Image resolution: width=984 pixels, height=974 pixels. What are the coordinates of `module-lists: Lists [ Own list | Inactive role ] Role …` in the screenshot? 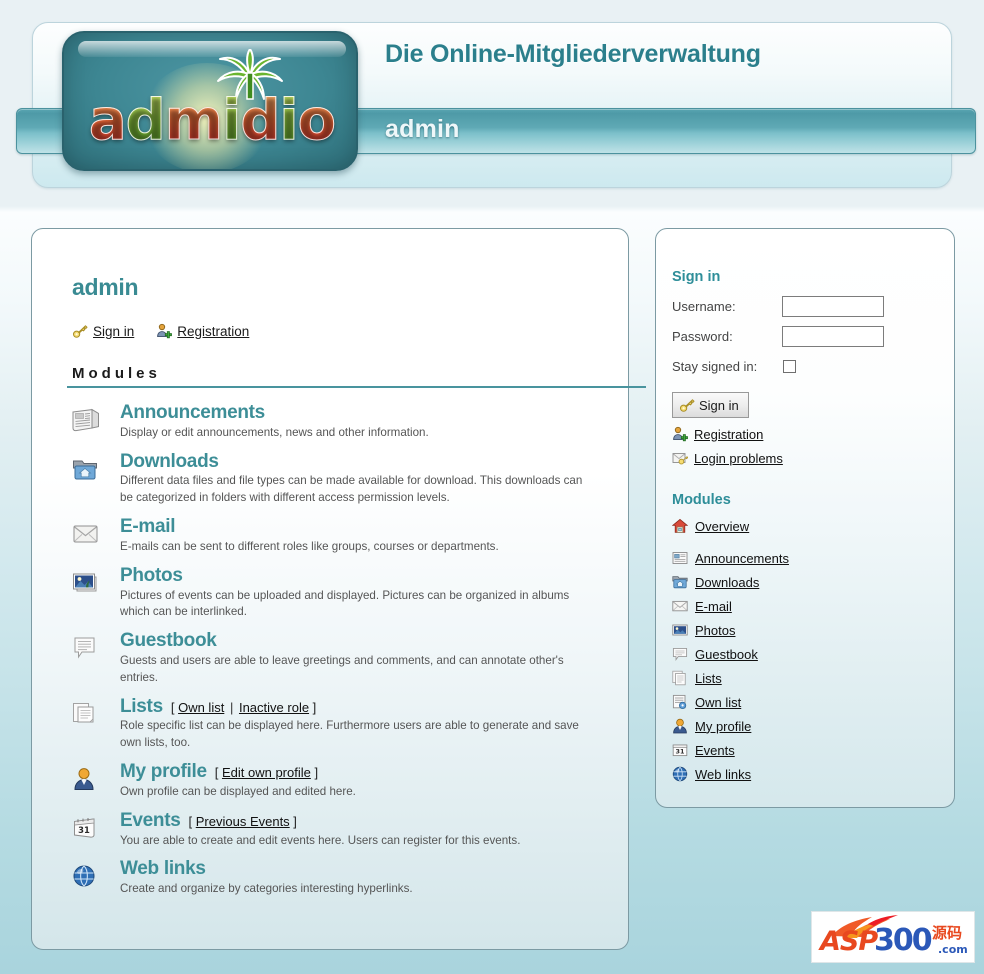 It's located at (332, 724).